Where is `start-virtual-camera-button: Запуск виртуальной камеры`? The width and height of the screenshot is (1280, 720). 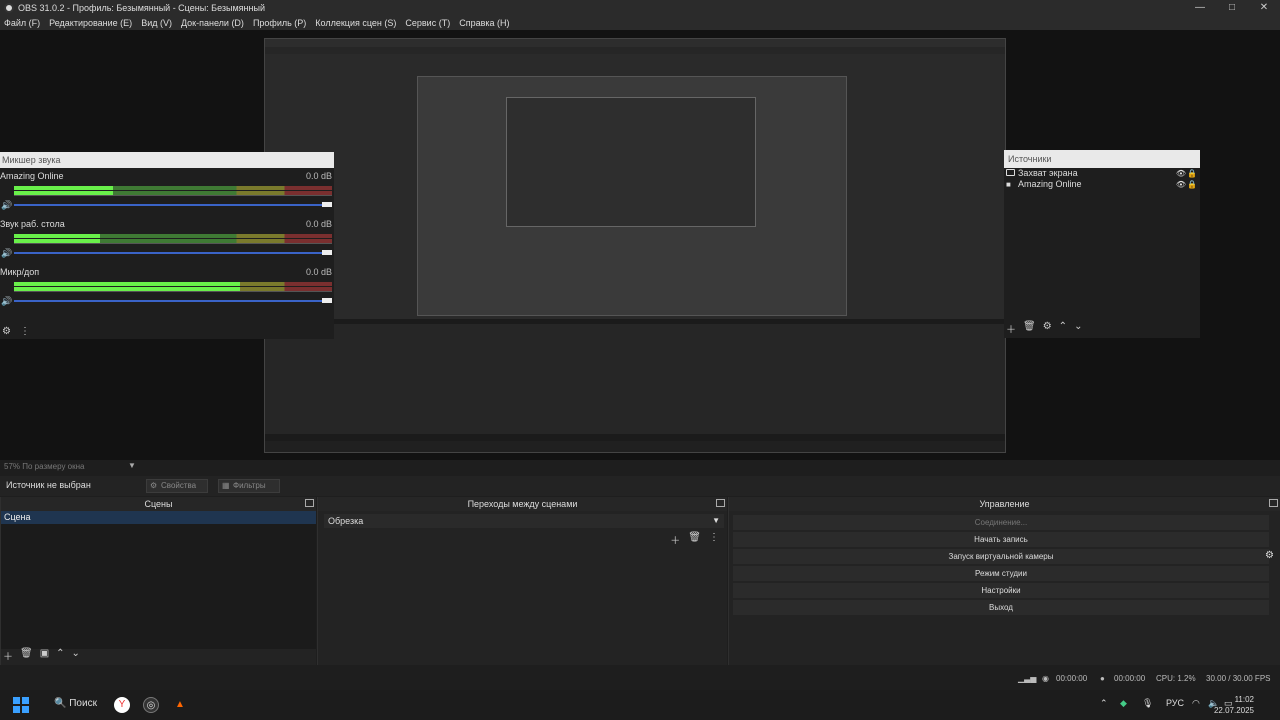
start-virtual-camera-button: Запуск виртуальной камеры is located at coordinates (1001, 556).